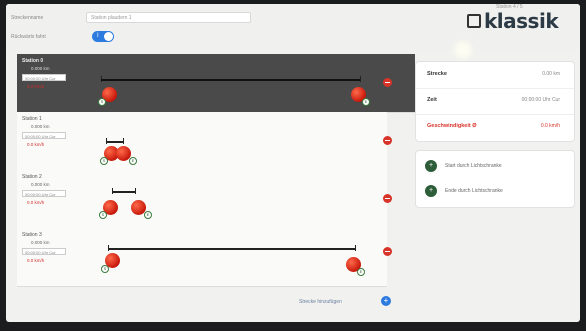 The width and height of the screenshot is (586, 331). I want to click on station-name: Station 0, so click(33, 61).